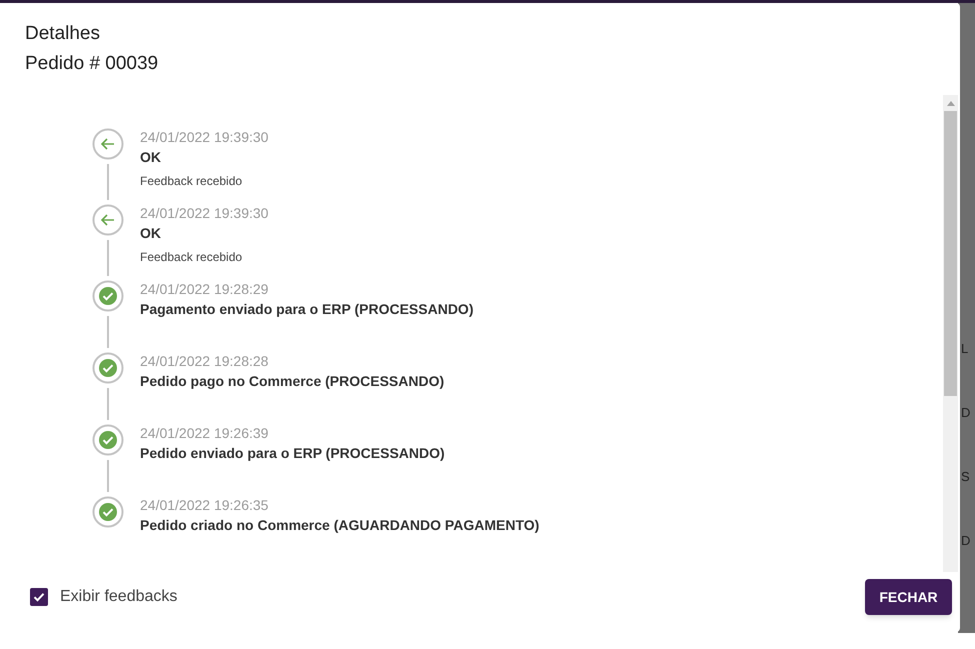 The height and width of the screenshot is (649, 975). Describe the element at coordinates (205, 433) in the screenshot. I see `event-time: 24/01/2022 19:26:39` at that location.